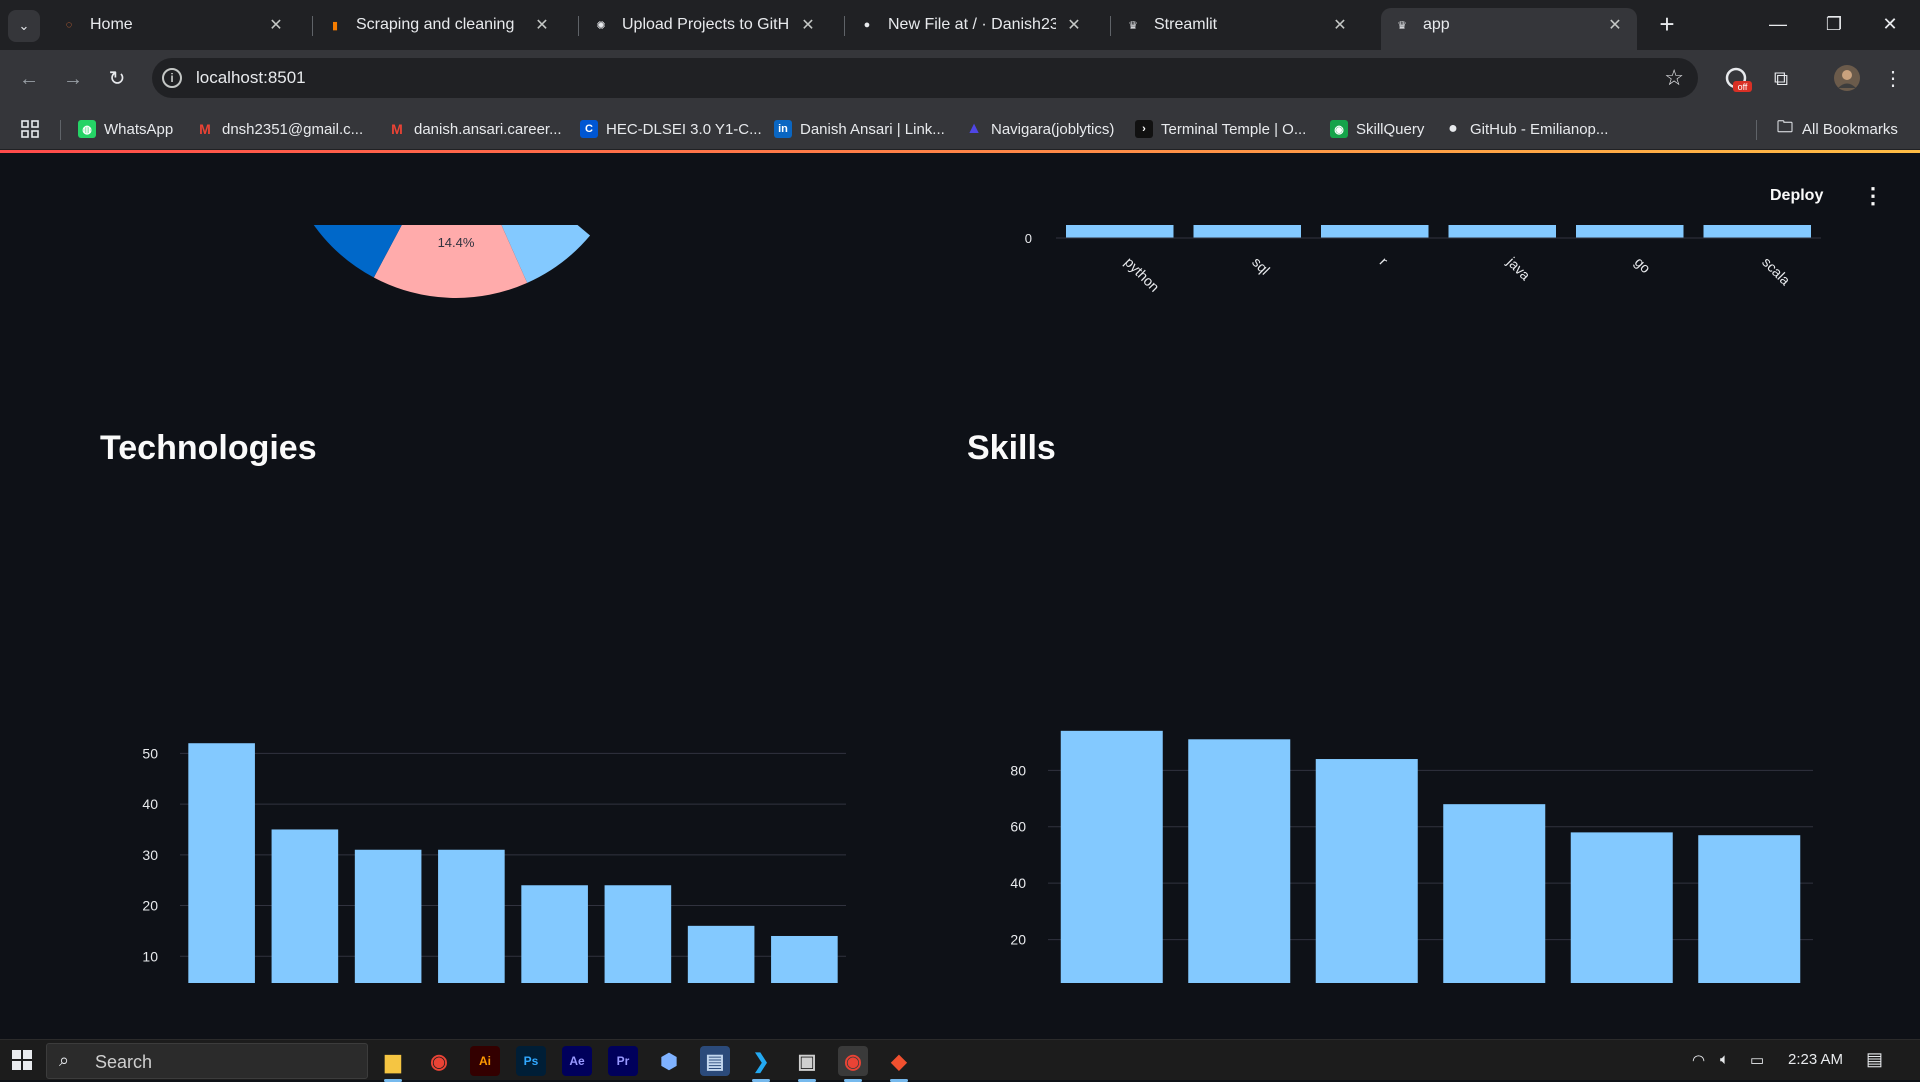  Describe the element at coordinates (1436, 24) in the screenshot. I see `tab-title: app` at that location.